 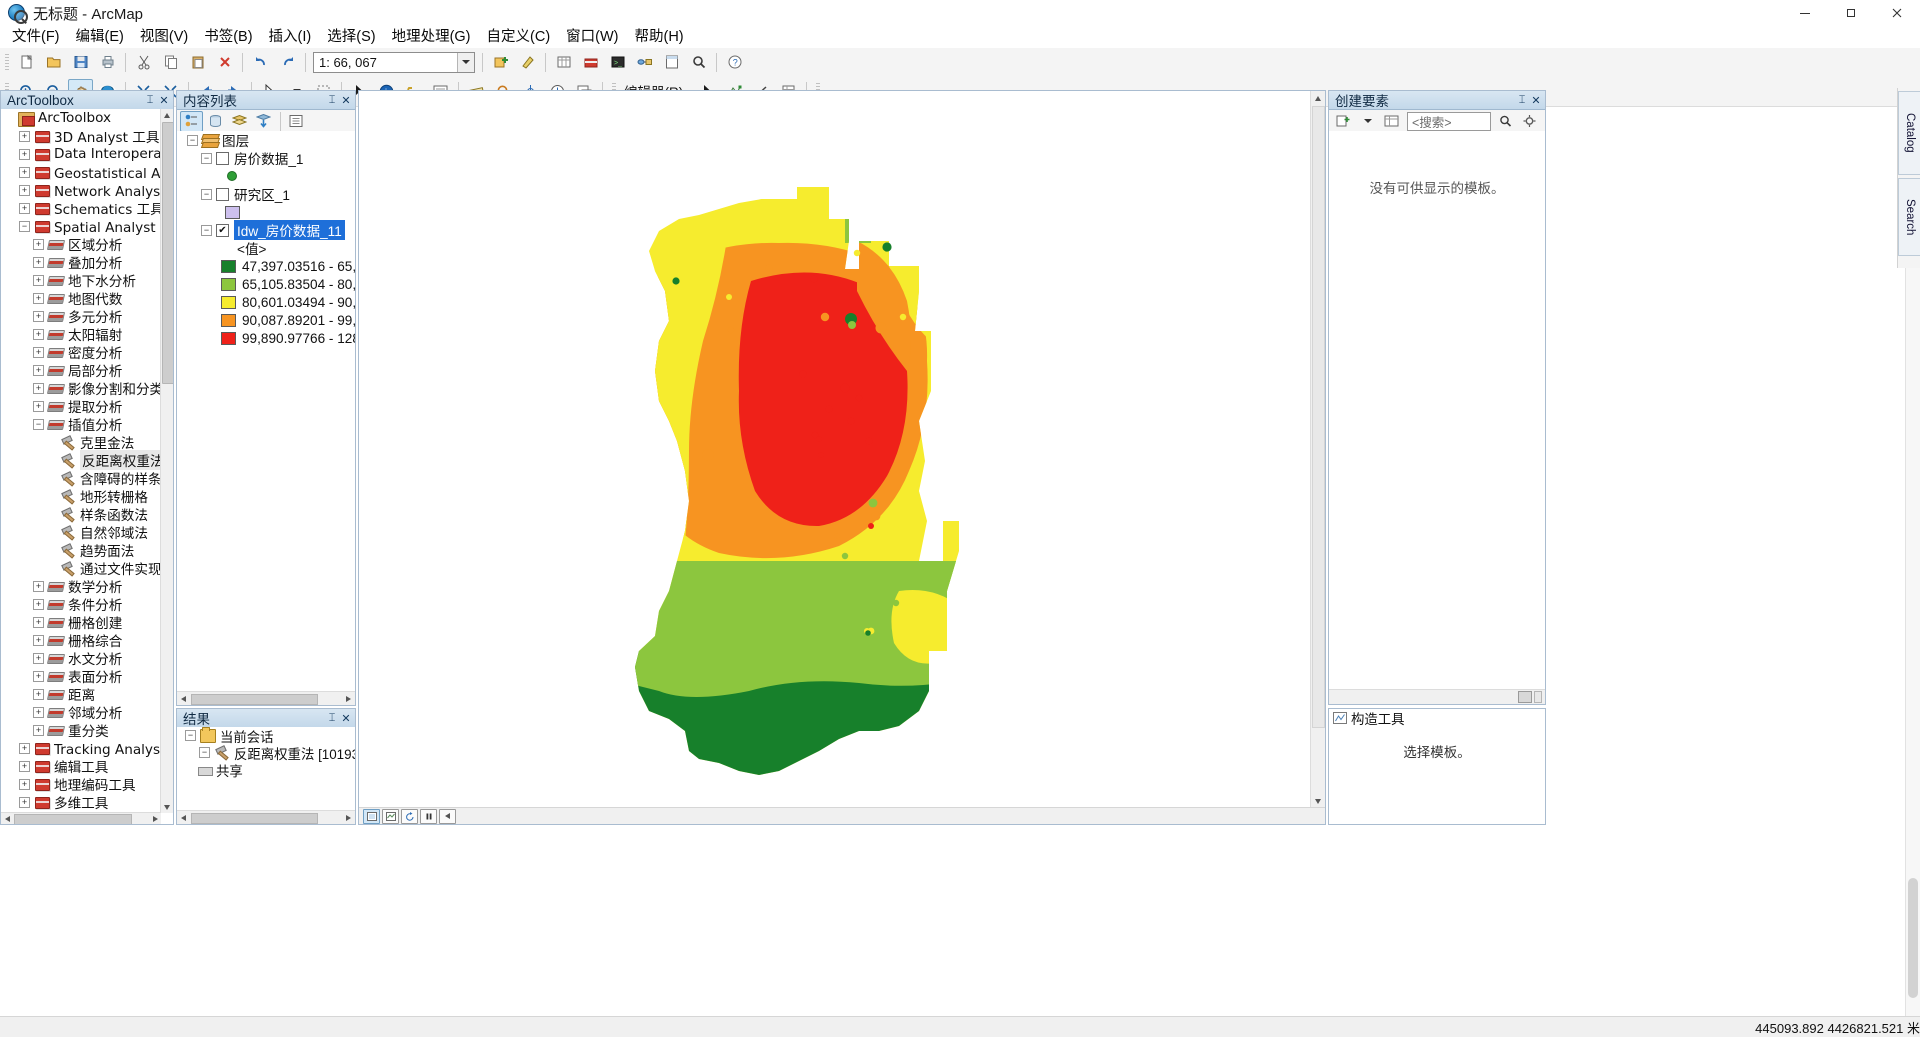 I want to click on paste-icon, so click(x=197, y=62).